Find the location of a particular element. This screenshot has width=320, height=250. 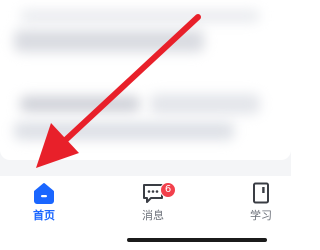

unread-badge: 6 is located at coordinates (168, 190).